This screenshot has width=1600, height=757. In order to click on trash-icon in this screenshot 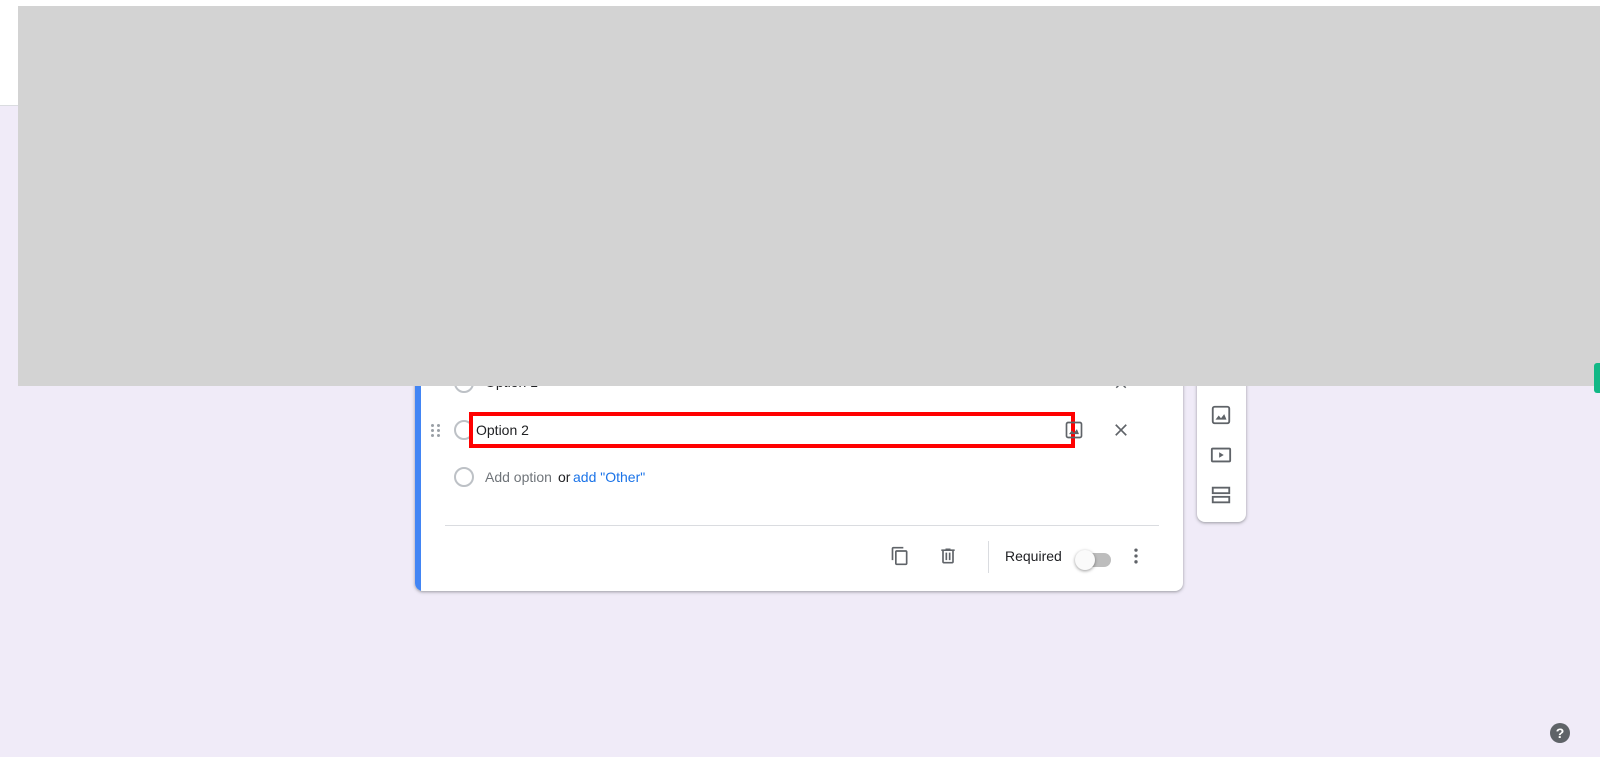, I will do `click(948, 556)`.